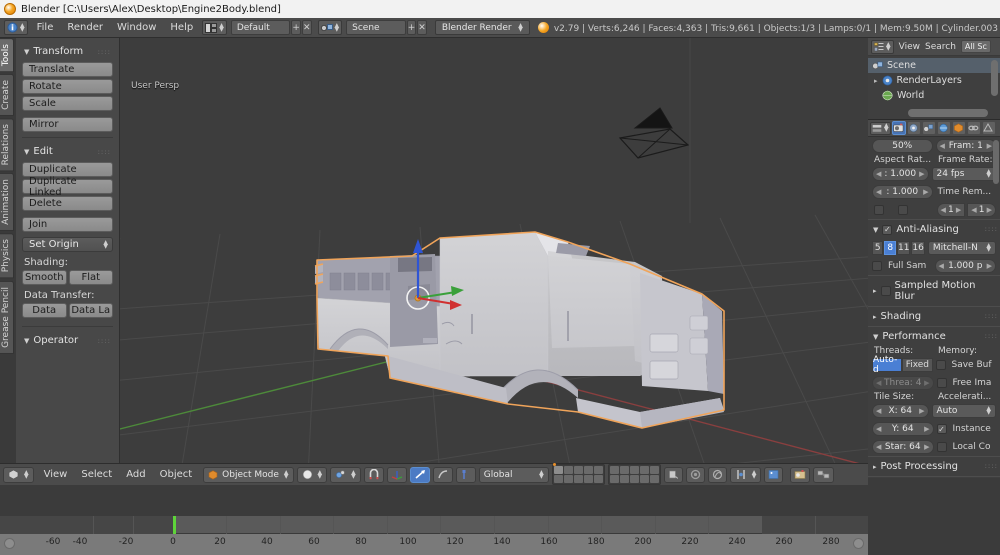  Describe the element at coordinates (996, 162) in the screenshot. I see `properties-scrollbar` at that location.